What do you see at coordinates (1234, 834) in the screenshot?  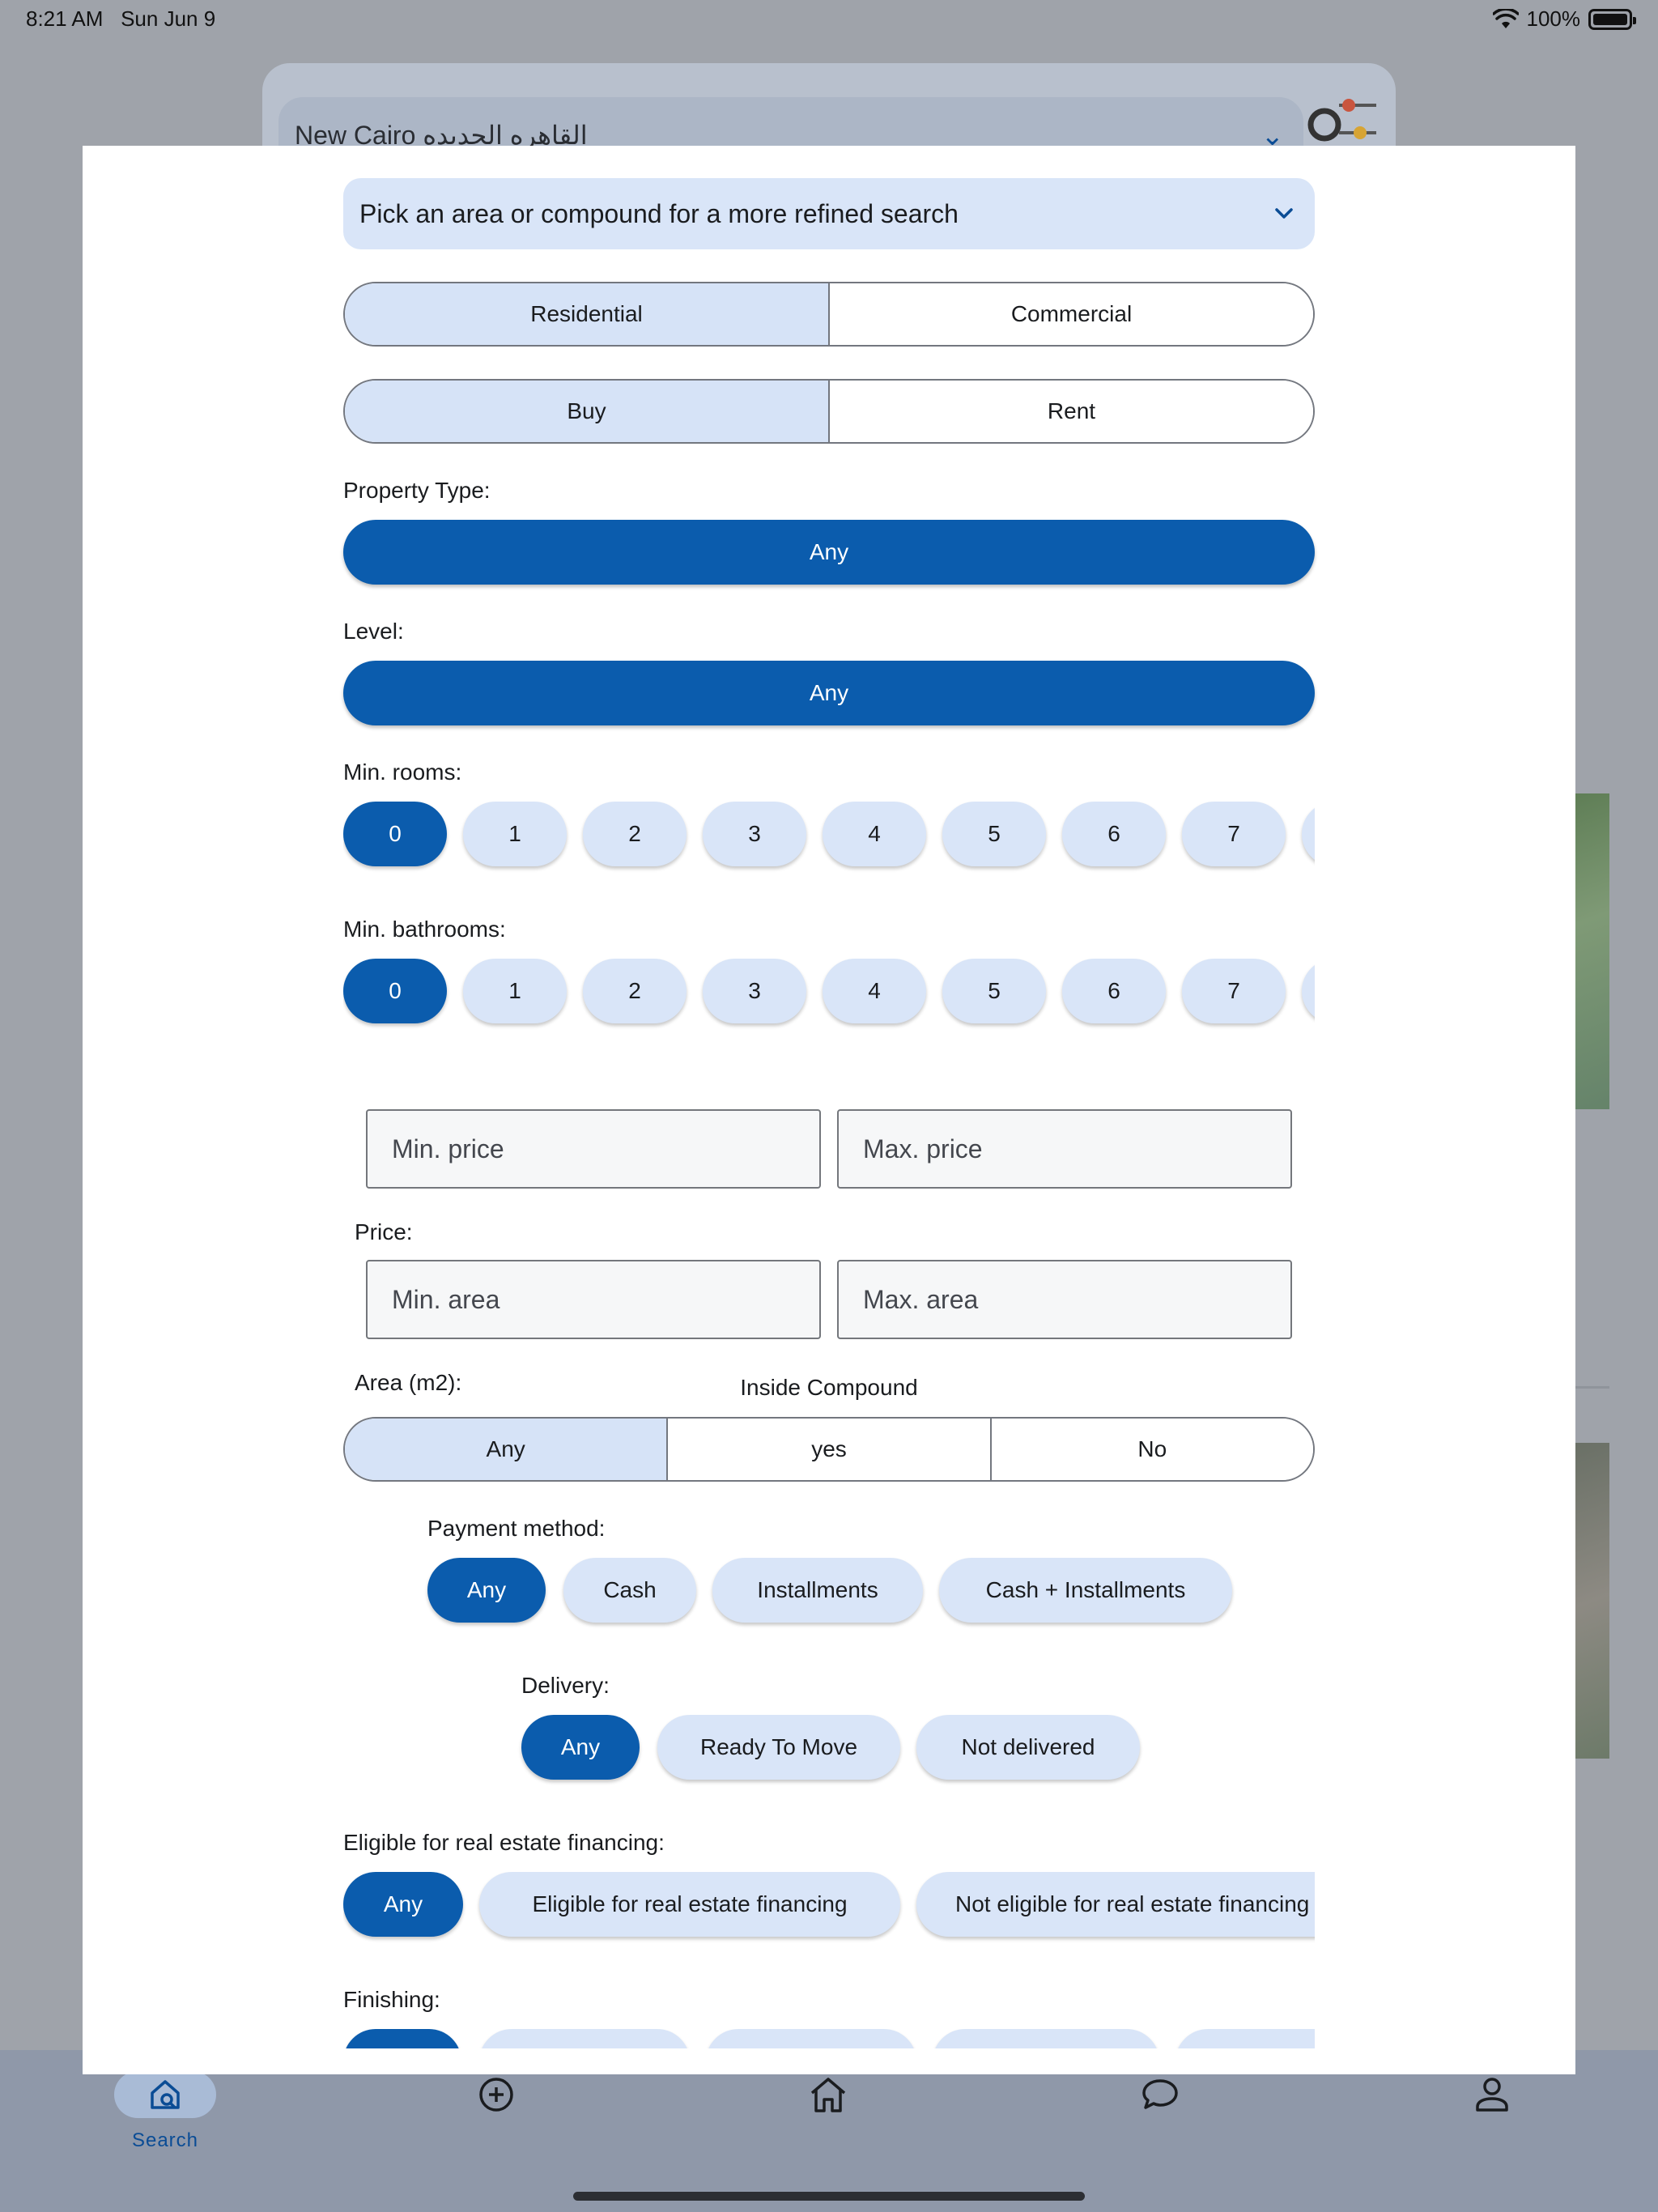 I see `rooms-chip-7: 7` at bounding box center [1234, 834].